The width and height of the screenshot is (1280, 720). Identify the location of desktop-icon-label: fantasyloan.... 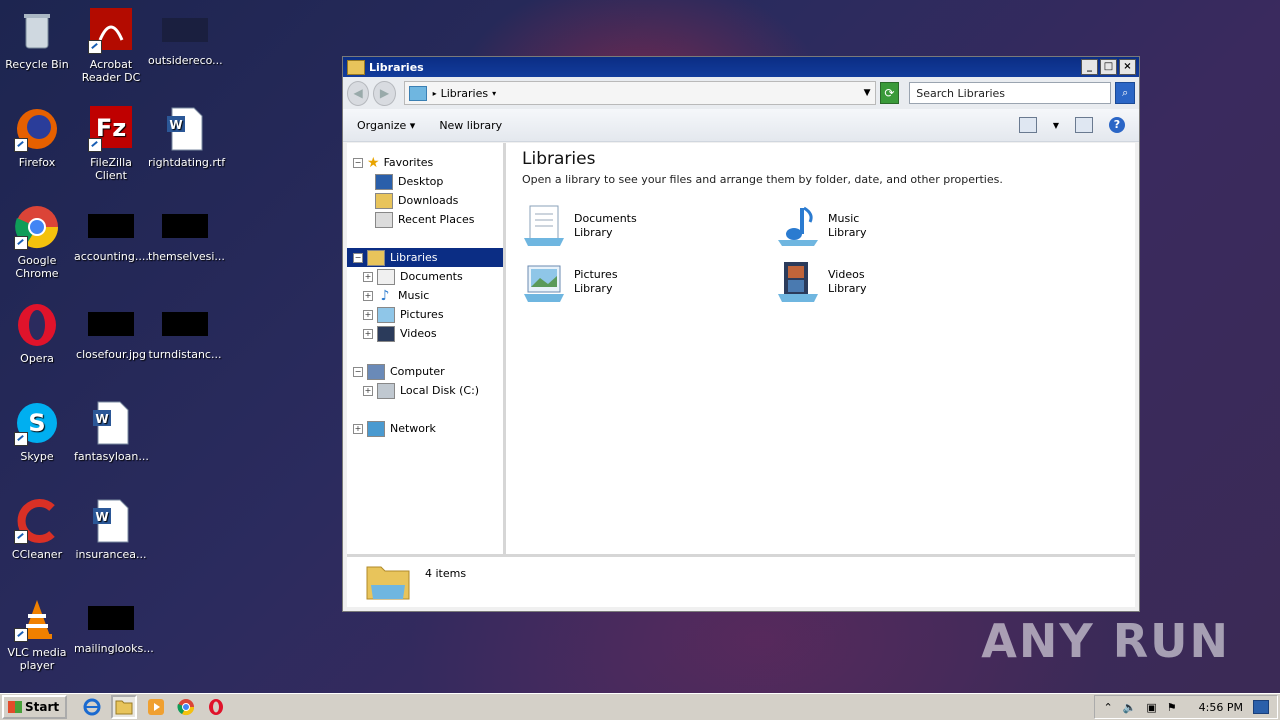
(111, 456).